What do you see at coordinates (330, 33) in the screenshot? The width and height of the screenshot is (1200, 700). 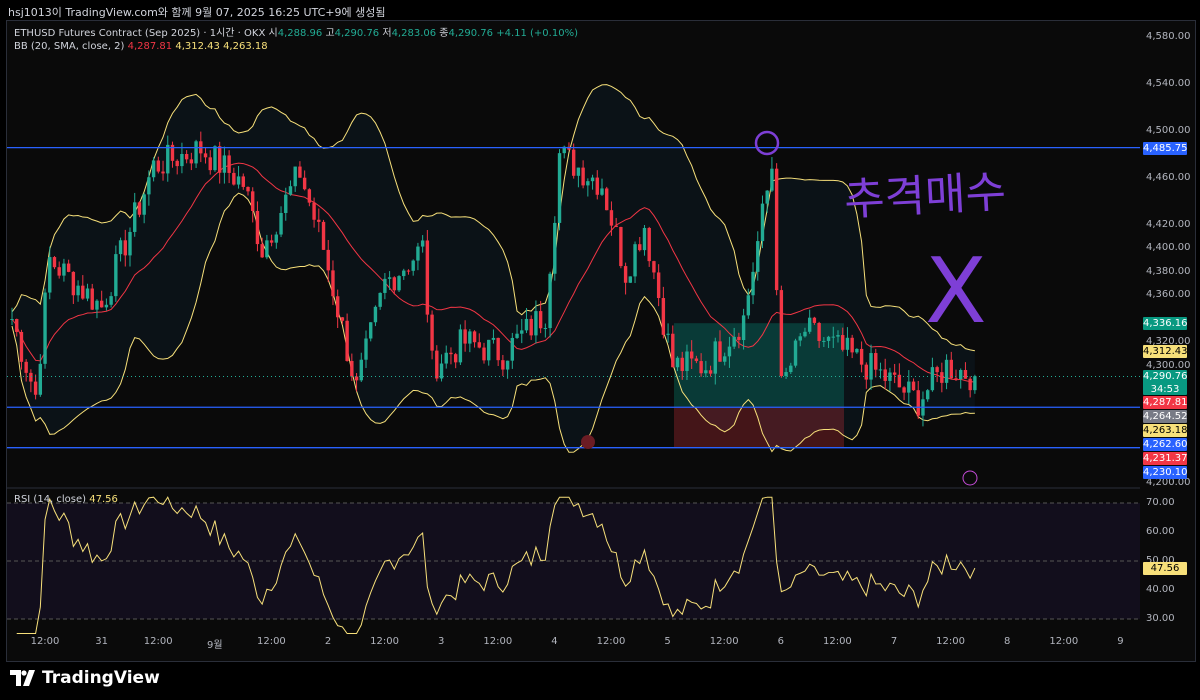 I see `high-label: 고` at bounding box center [330, 33].